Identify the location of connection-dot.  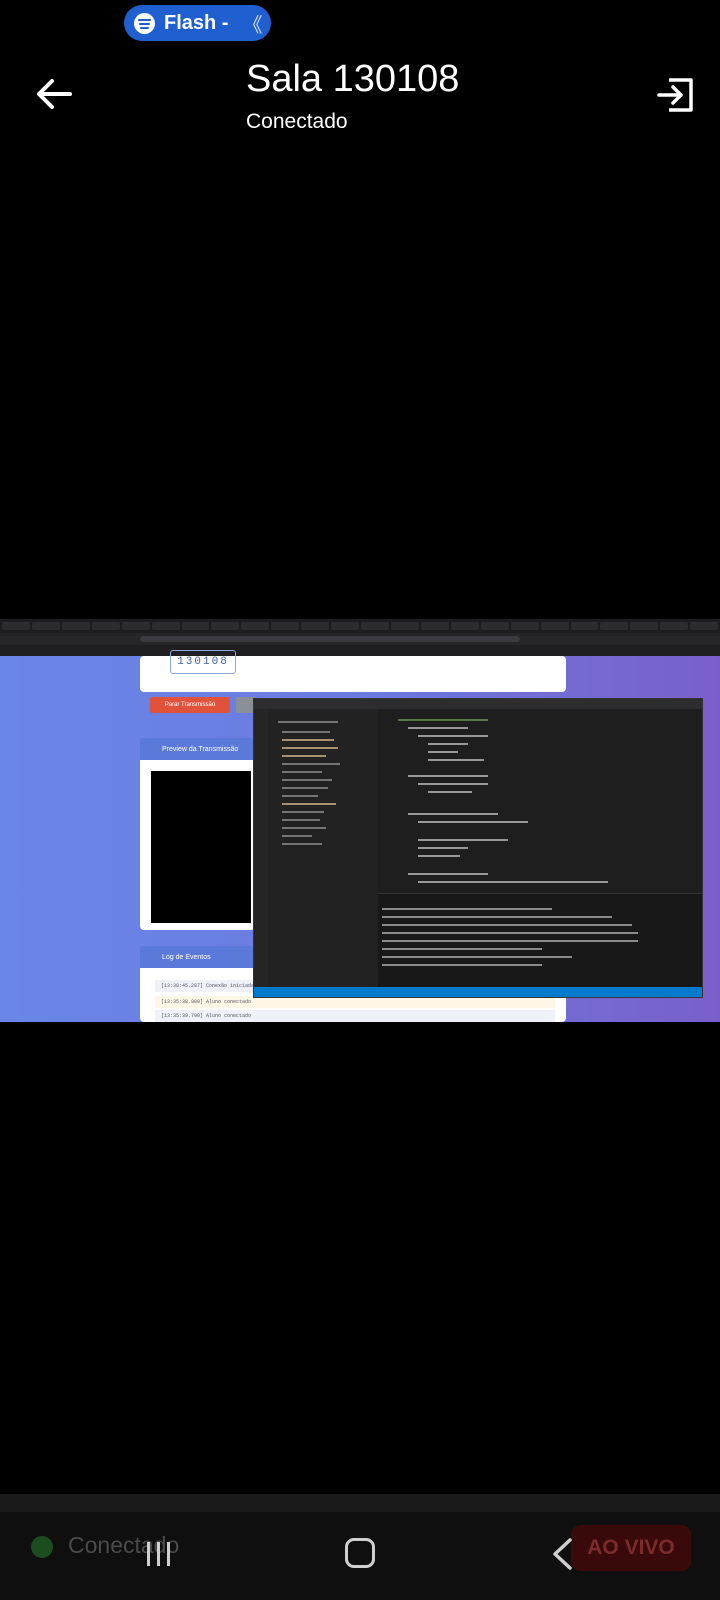
(42, 1547).